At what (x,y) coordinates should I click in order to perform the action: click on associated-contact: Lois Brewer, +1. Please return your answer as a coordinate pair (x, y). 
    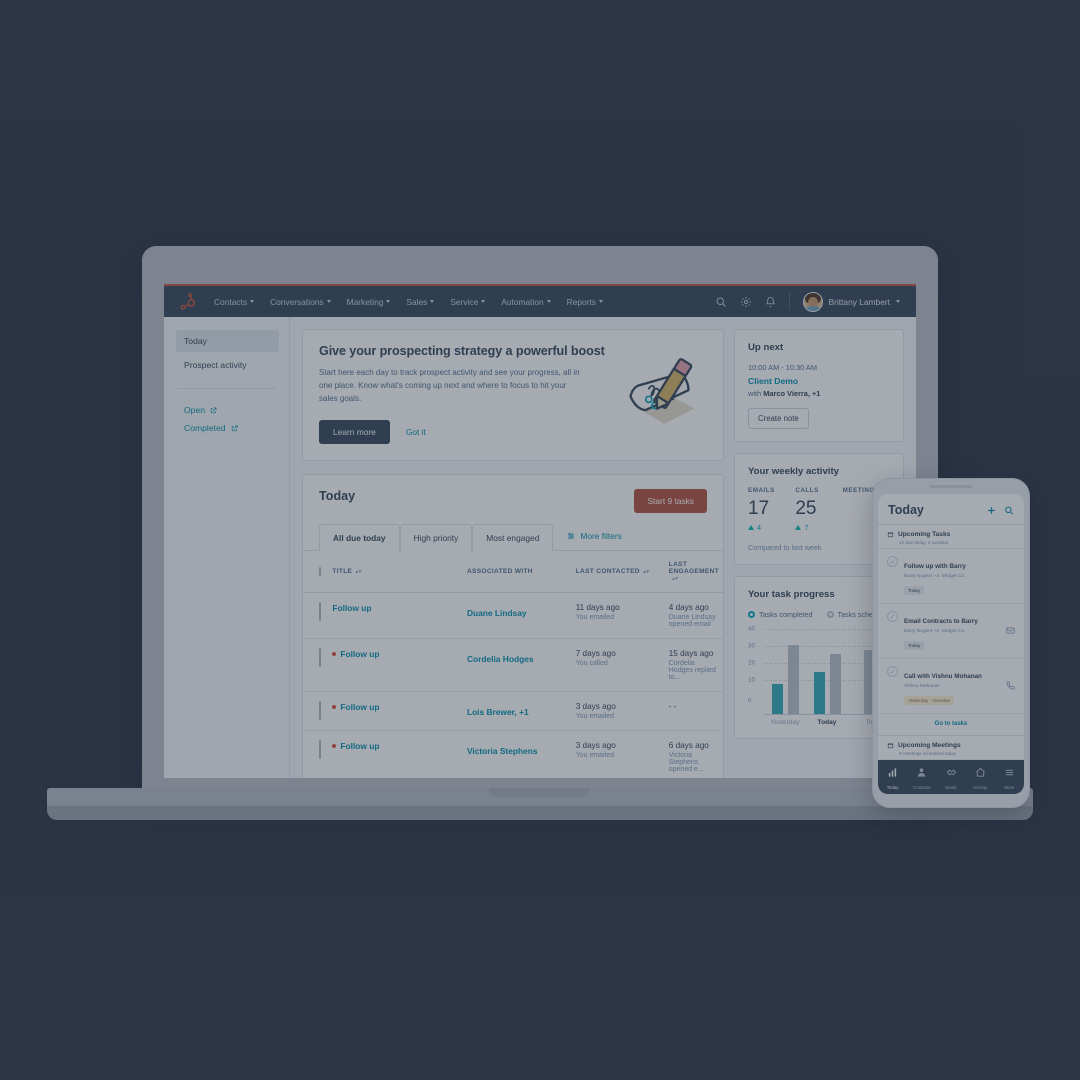
    Looking at the image, I should click on (498, 712).